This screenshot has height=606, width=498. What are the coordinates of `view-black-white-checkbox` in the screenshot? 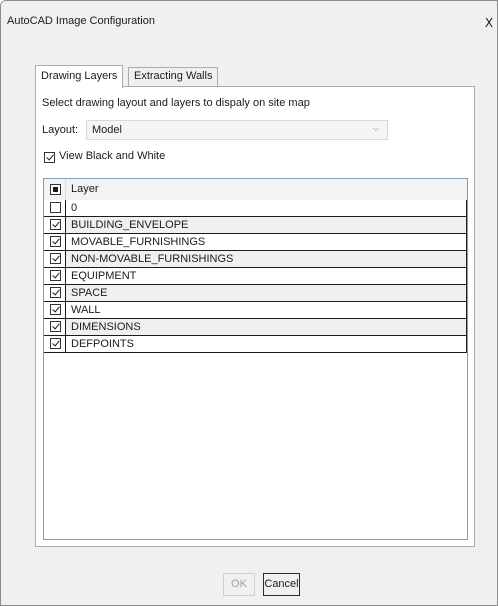 It's located at (49, 157).